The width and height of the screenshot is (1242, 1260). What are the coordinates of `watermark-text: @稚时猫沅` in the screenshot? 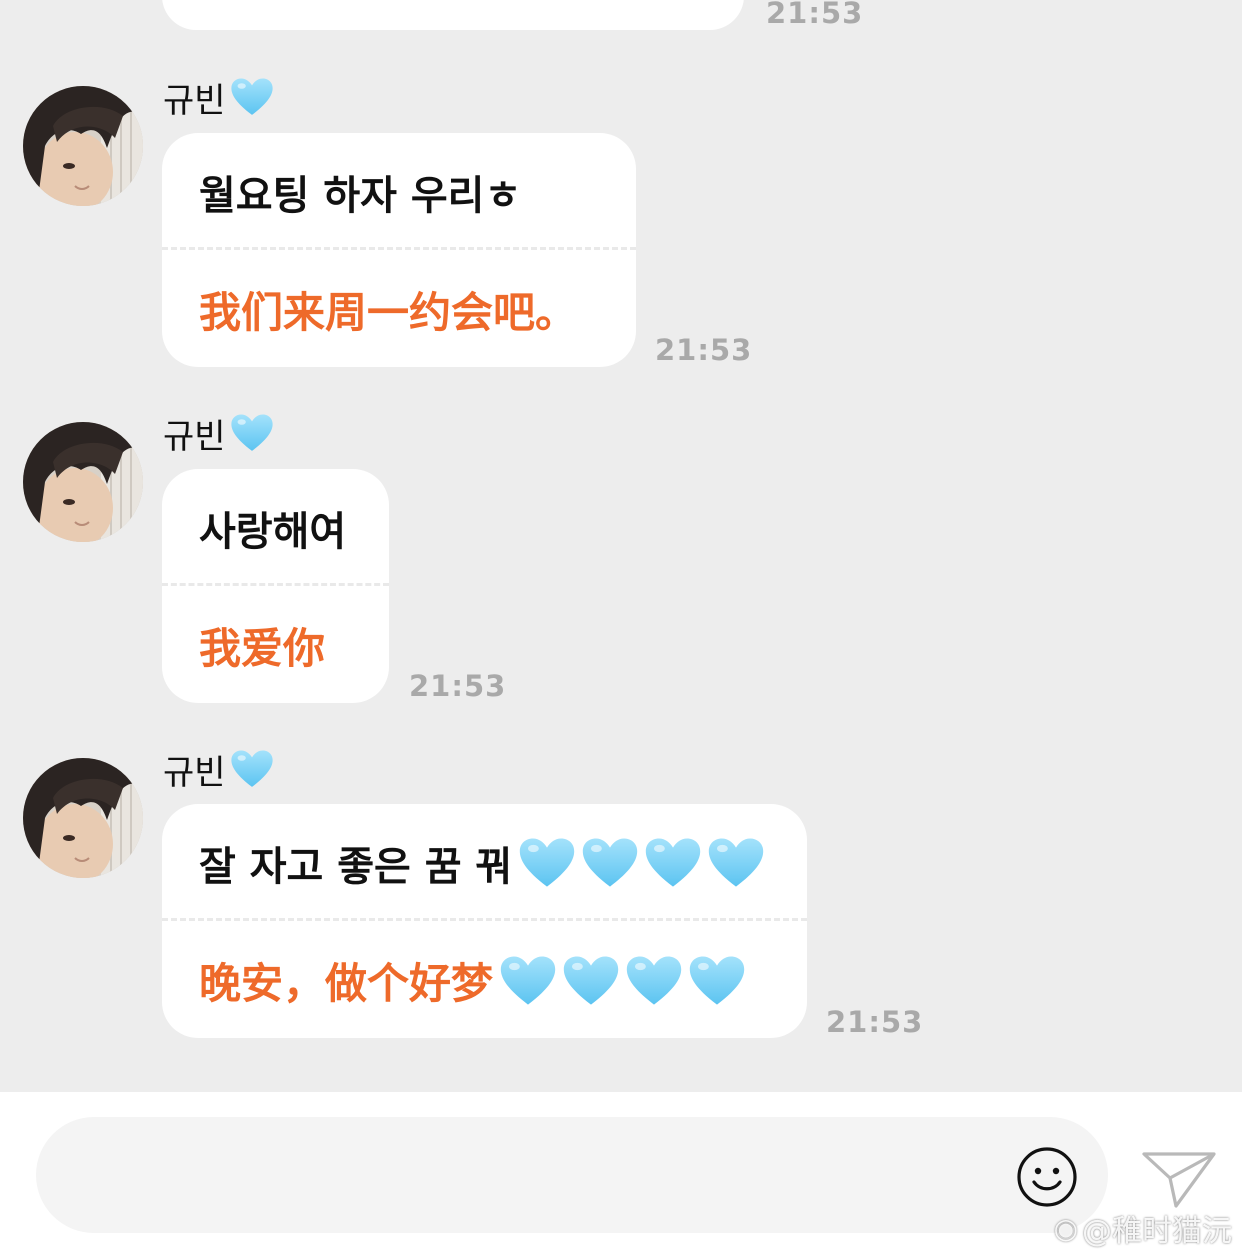 It's located at (1157, 1231).